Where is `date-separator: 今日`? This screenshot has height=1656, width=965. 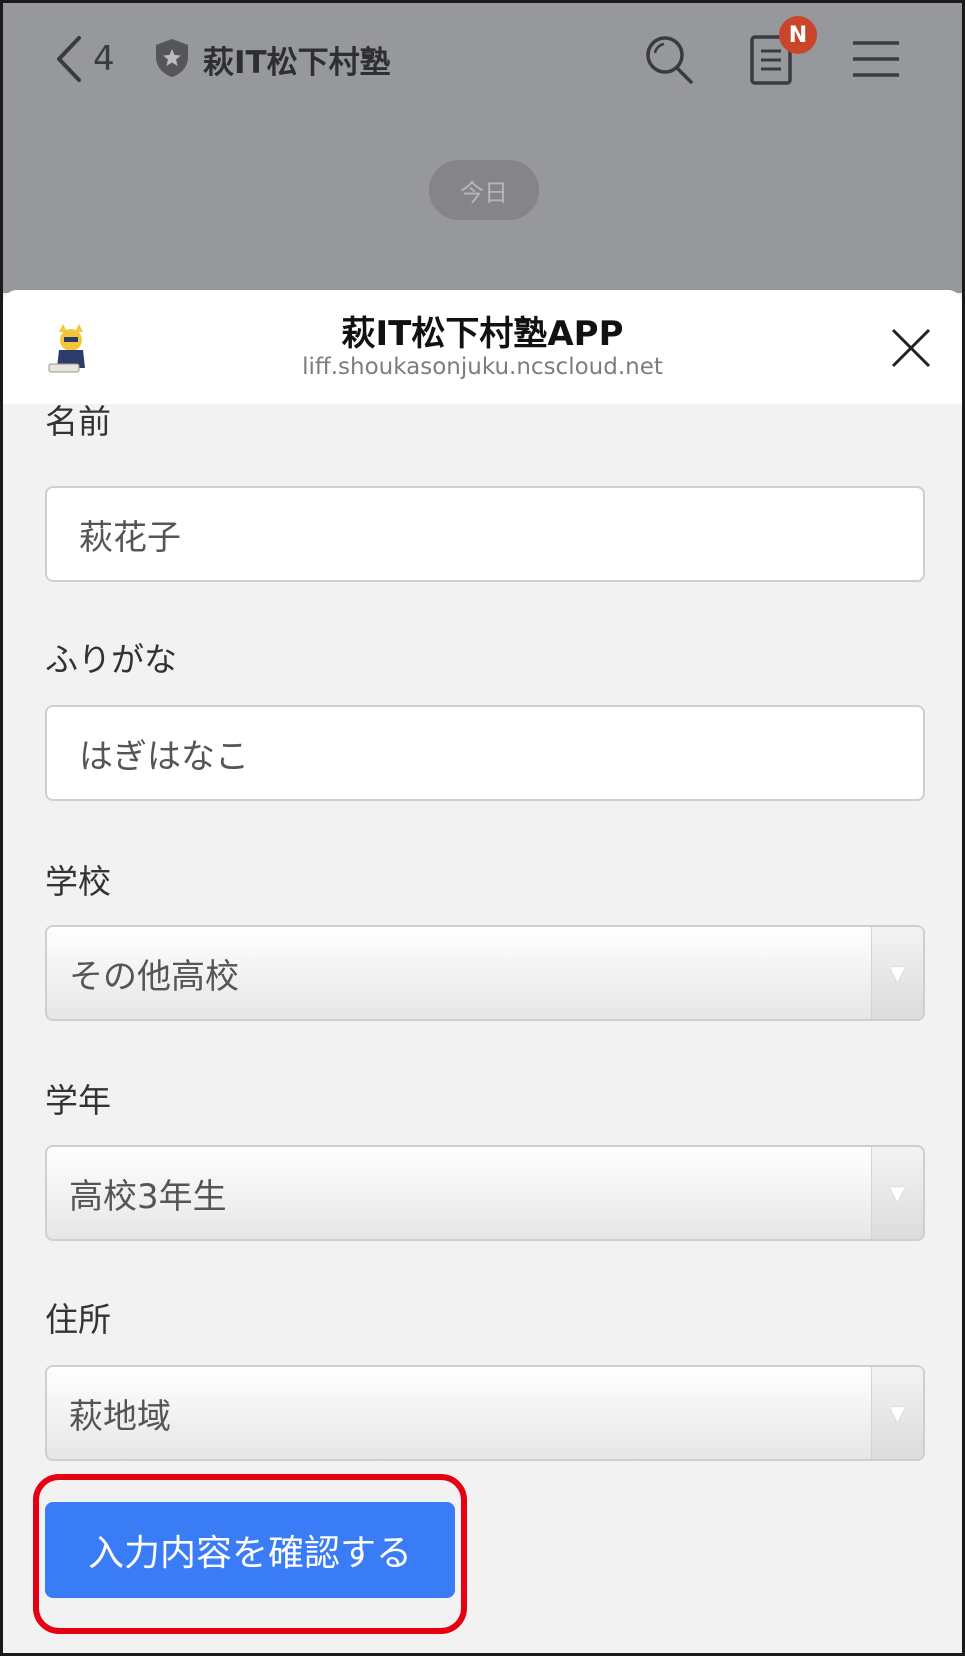
date-separator: 今日 is located at coordinates (484, 190).